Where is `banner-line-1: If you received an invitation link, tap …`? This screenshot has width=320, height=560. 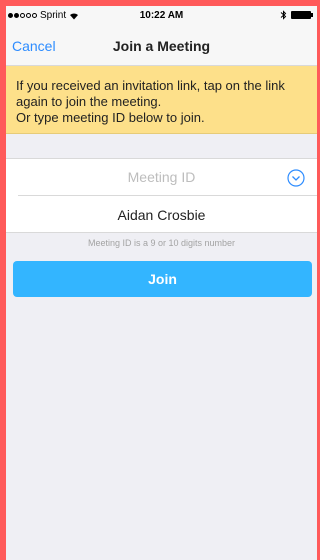 banner-line-1: If you received an invitation link, tap … is located at coordinates (150, 85).